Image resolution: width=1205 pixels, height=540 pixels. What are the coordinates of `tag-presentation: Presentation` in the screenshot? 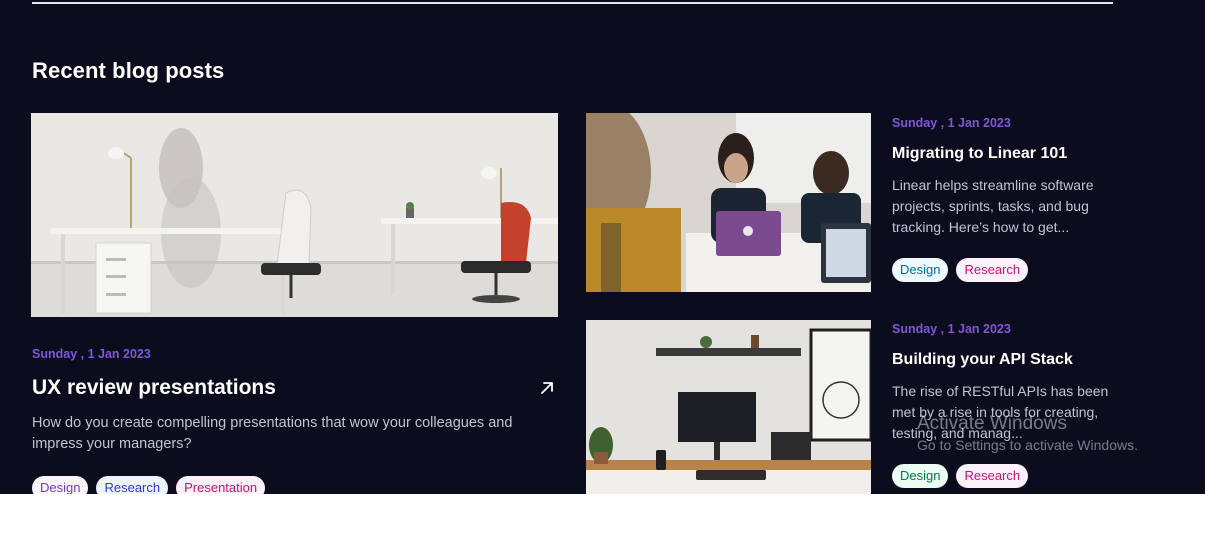 It's located at (221, 485).